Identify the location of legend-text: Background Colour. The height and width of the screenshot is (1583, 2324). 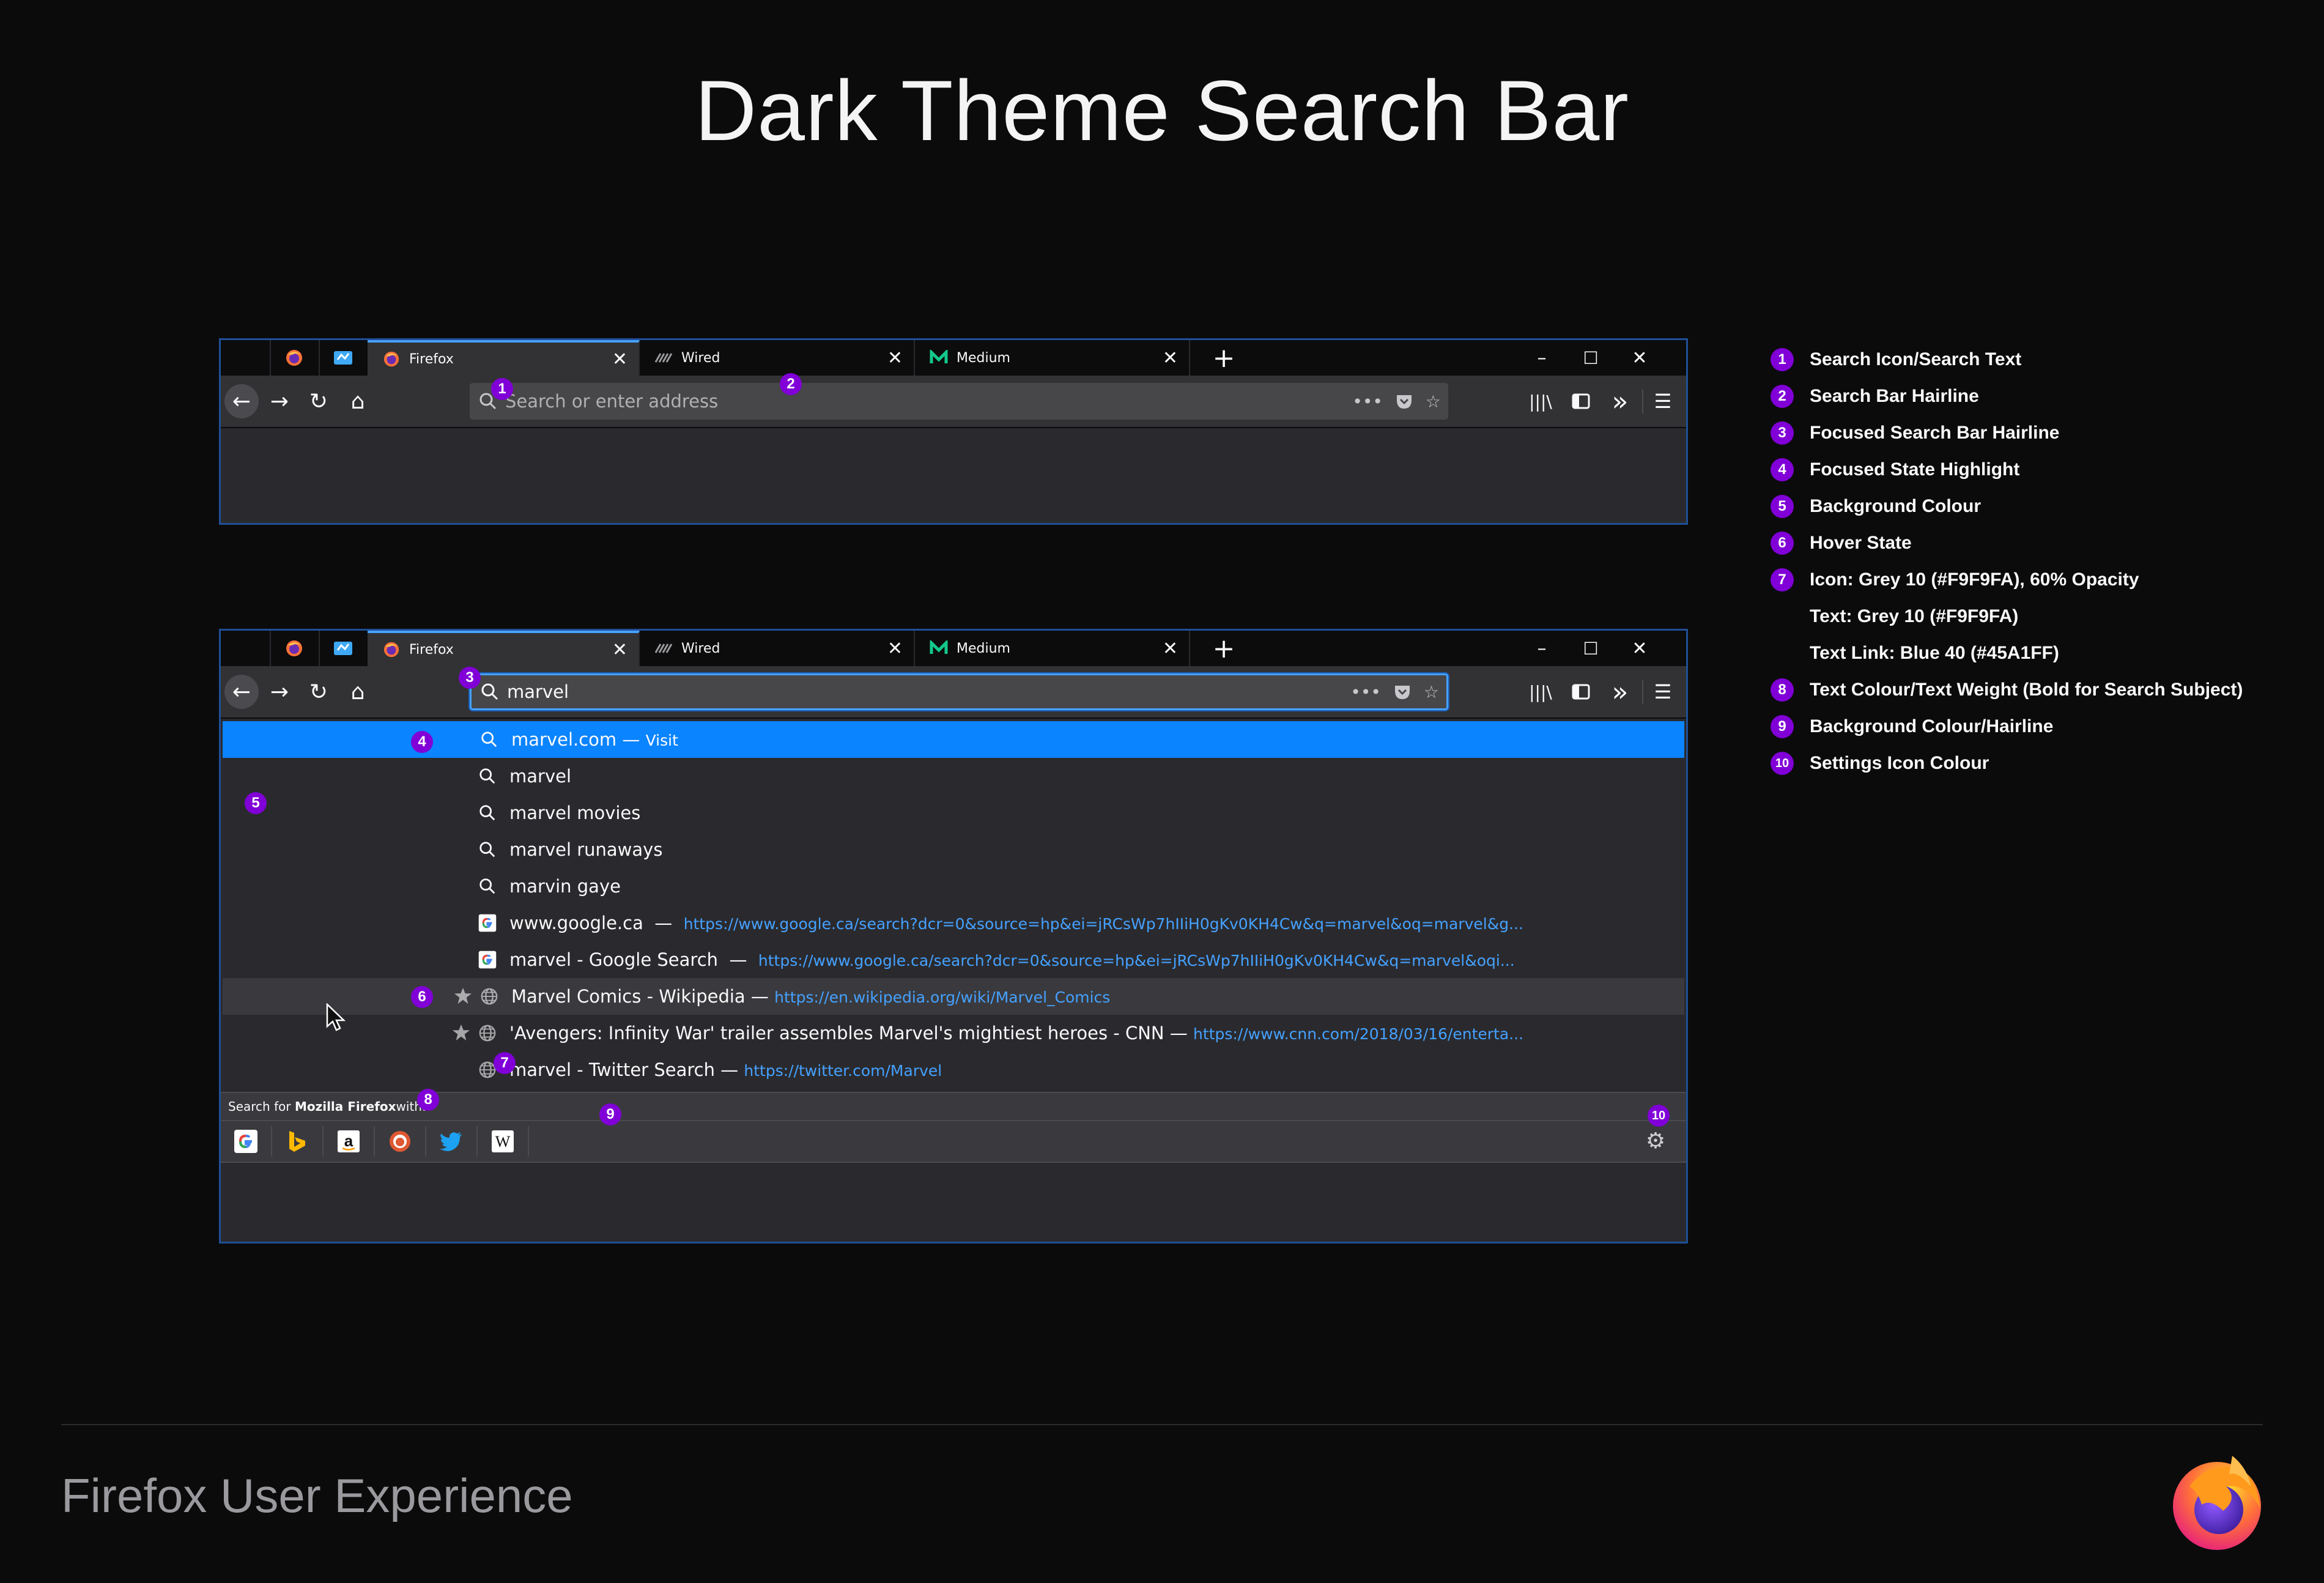
(1896, 506).